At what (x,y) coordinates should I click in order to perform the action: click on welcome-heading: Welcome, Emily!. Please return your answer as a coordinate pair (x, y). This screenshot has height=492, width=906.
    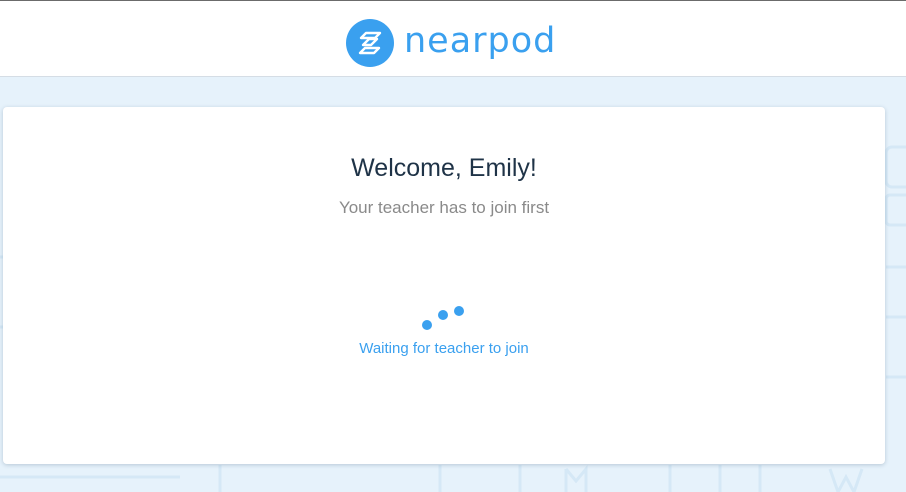
    Looking at the image, I should click on (444, 168).